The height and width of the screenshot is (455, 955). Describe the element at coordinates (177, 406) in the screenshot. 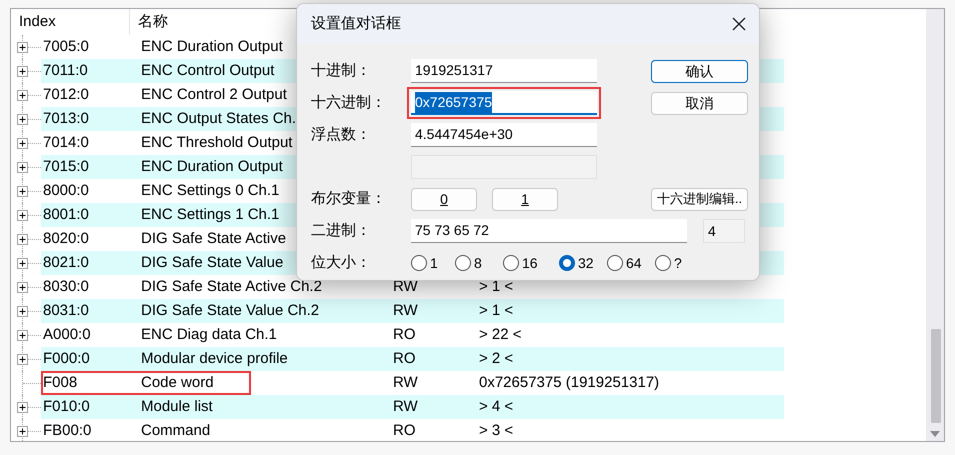

I see `table-cell: Module list` at that location.